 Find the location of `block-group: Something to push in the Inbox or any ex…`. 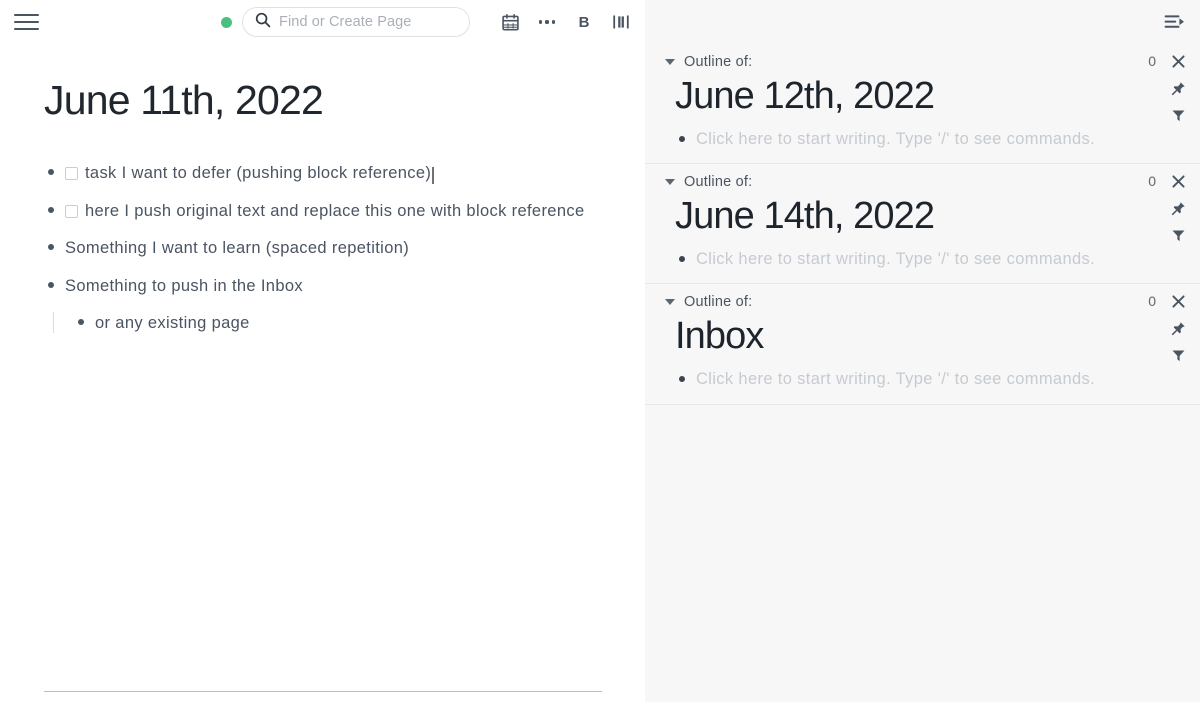

block-group: Something to push in the Inbox or any ex… is located at coordinates (322, 304).